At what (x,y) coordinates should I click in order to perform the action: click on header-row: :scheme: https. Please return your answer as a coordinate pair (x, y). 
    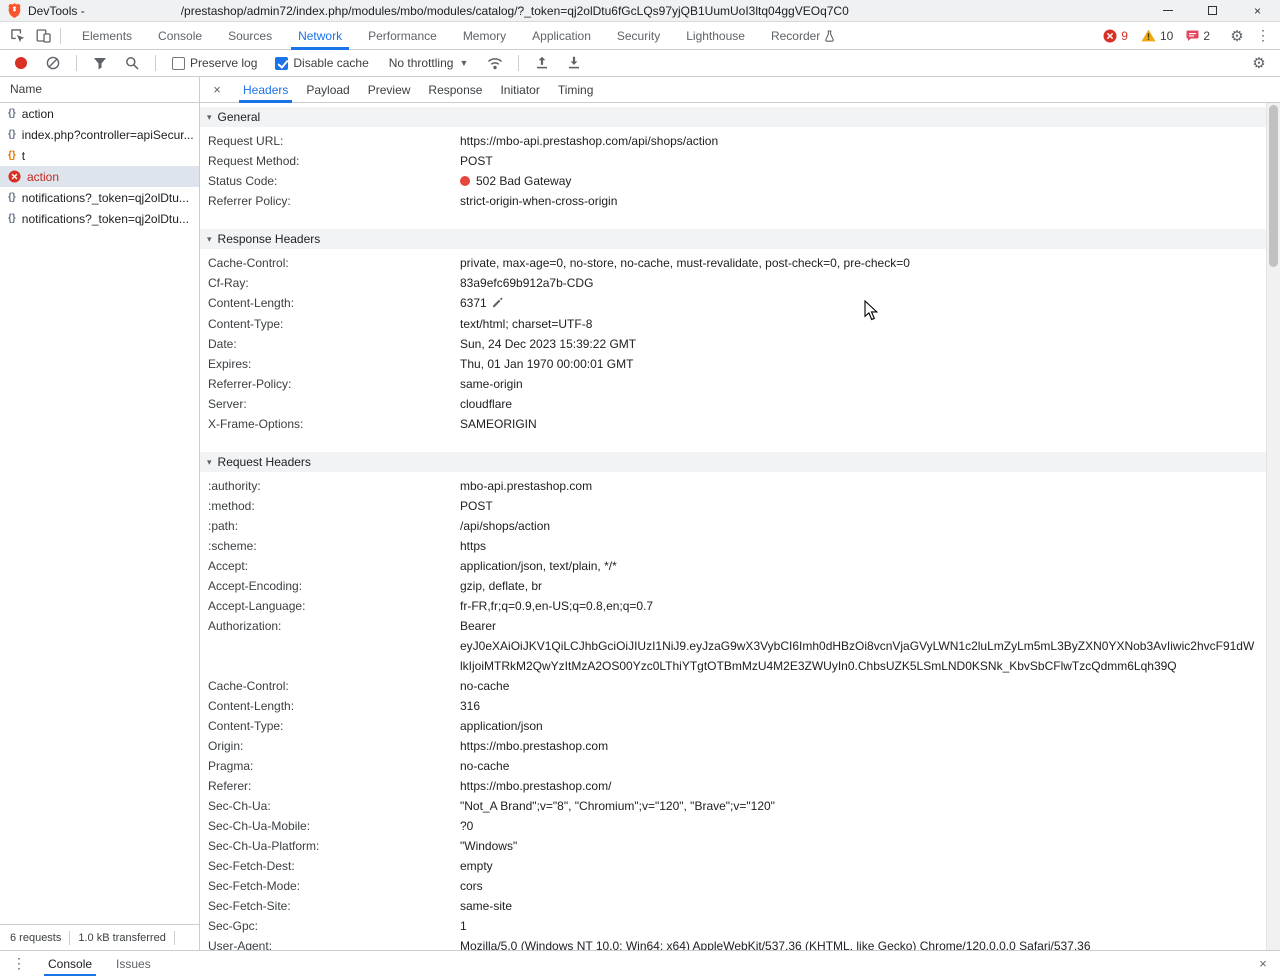
    Looking at the image, I should click on (733, 546).